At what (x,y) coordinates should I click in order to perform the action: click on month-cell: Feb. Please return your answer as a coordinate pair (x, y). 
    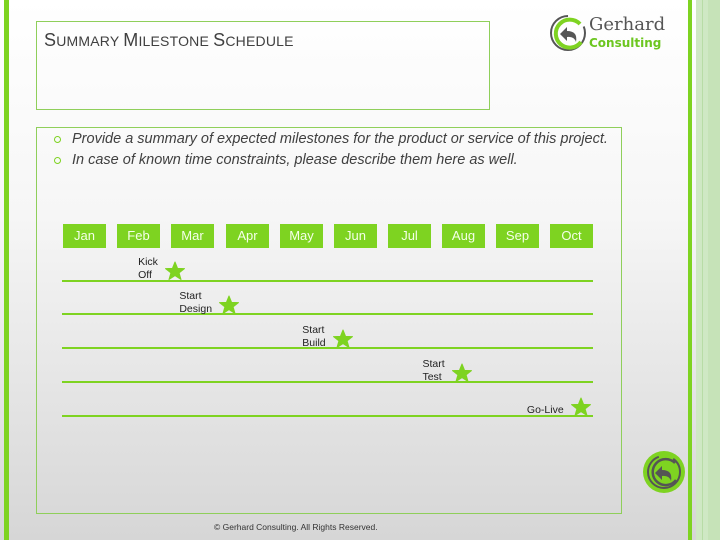
    Looking at the image, I should click on (138, 236).